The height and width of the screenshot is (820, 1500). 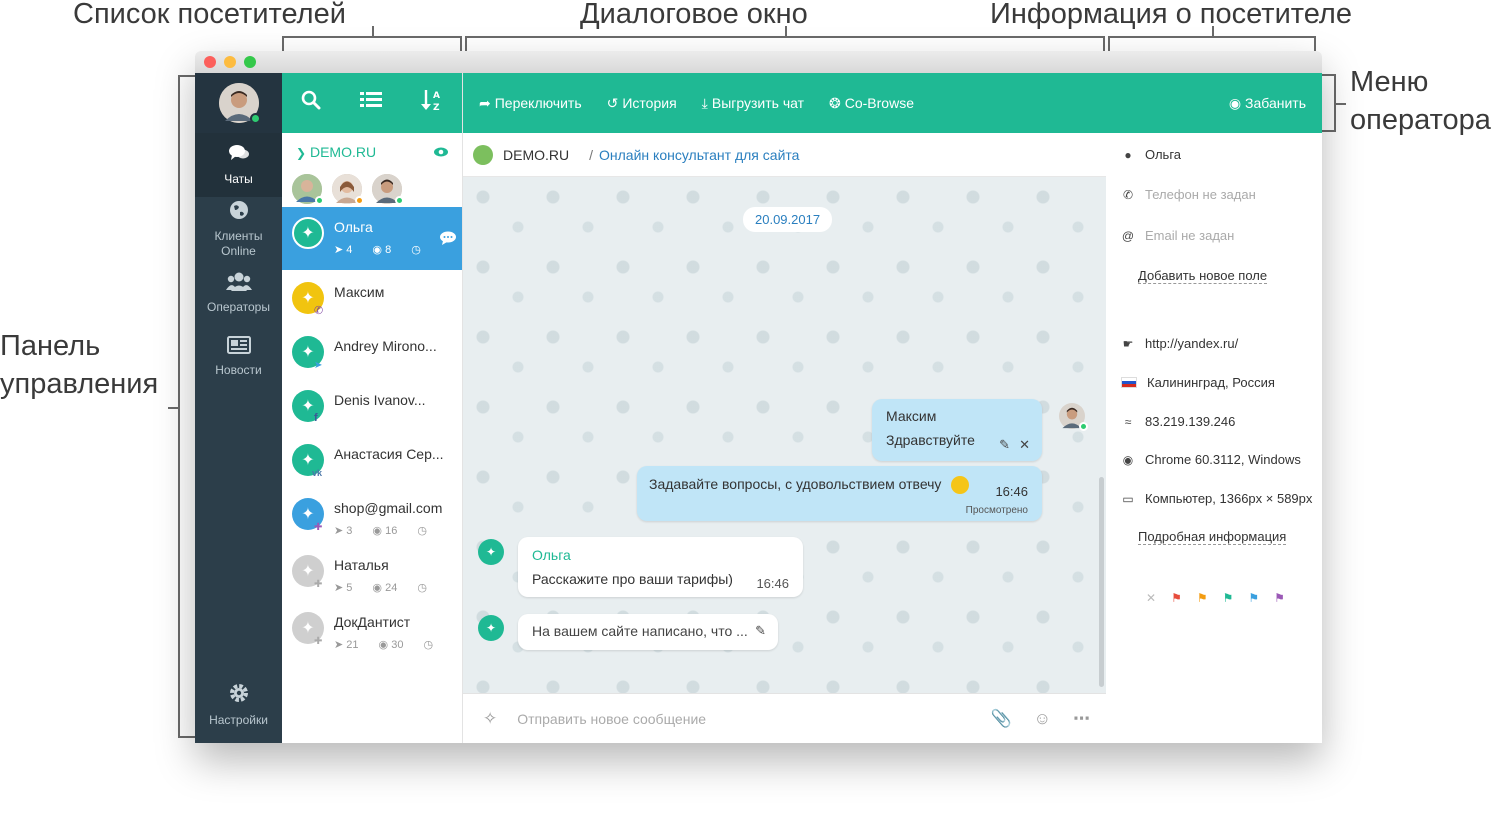 What do you see at coordinates (250, 62) in the screenshot?
I see `maximize-window-icon` at bounding box center [250, 62].